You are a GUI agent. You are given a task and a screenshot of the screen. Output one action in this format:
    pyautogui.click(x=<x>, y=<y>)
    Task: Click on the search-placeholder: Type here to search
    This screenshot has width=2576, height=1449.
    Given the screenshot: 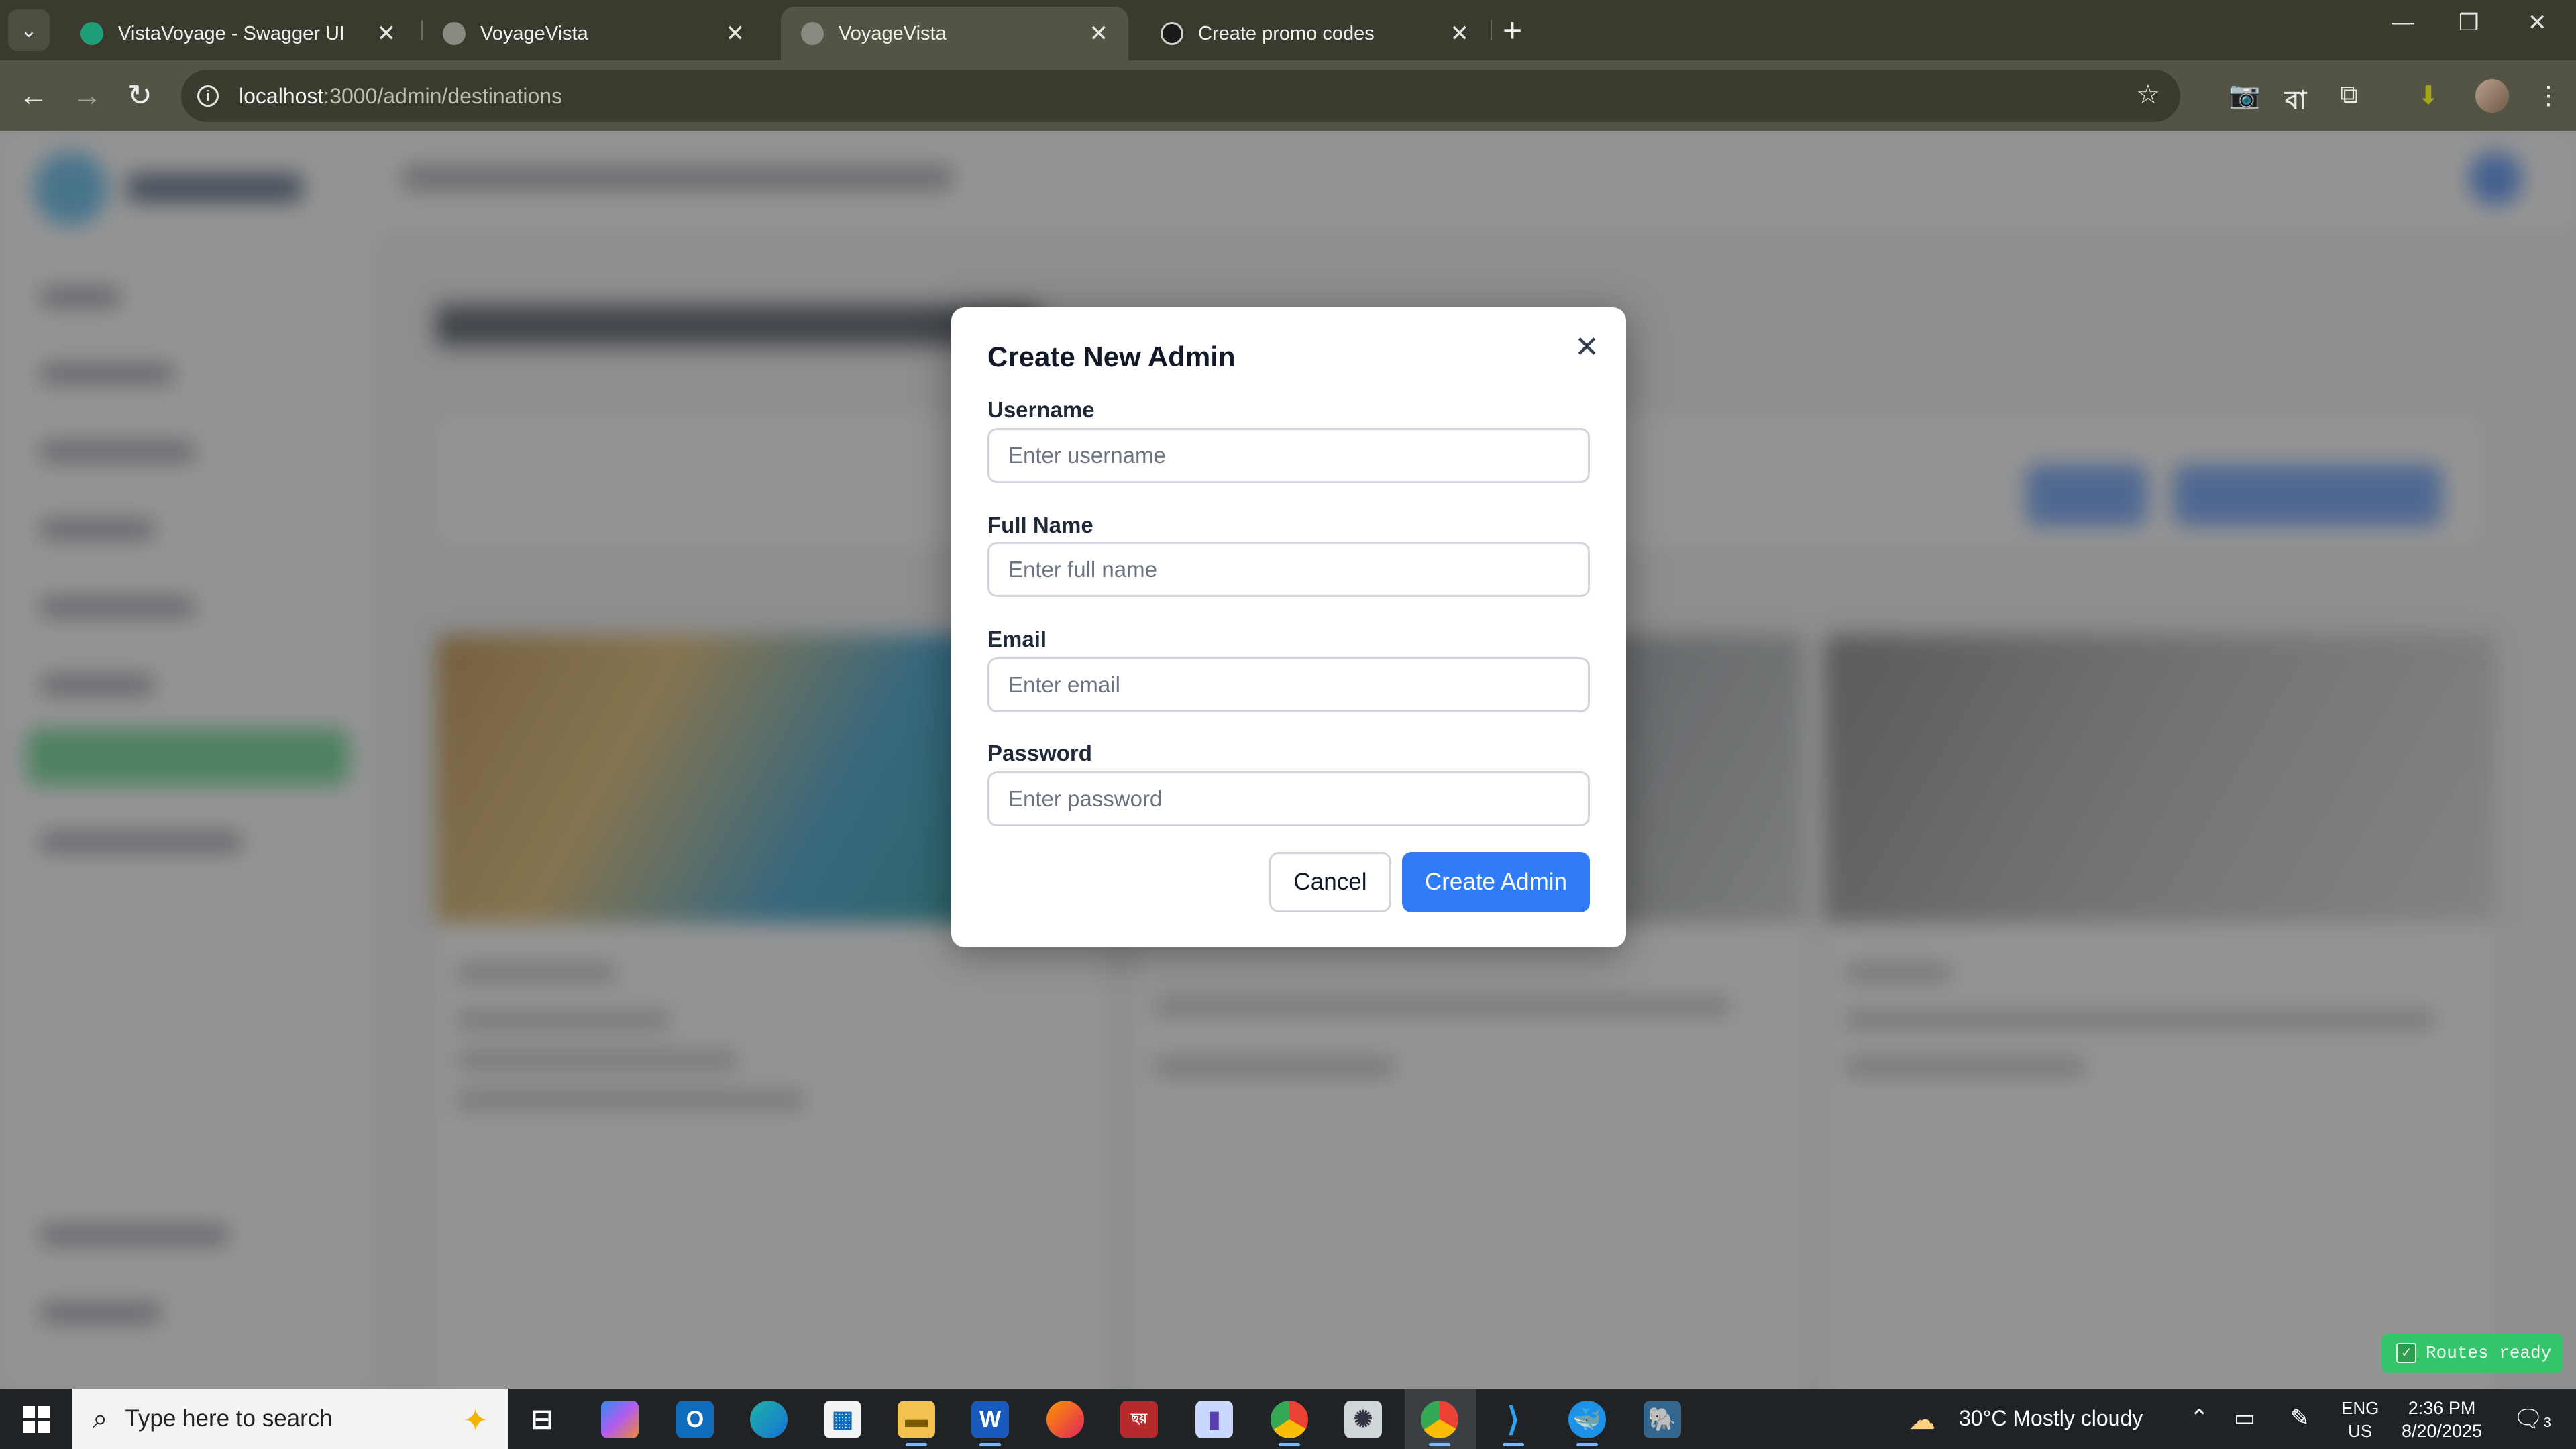 What is the action you would take?
    pyautogui.click(x=229, y=1418)
    